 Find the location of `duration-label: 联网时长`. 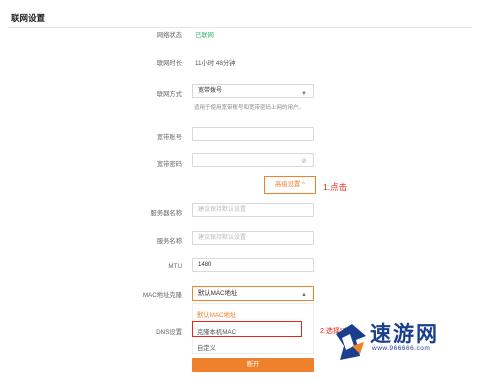

duration-label: 联网时长 is located at coordinates (169, 63).